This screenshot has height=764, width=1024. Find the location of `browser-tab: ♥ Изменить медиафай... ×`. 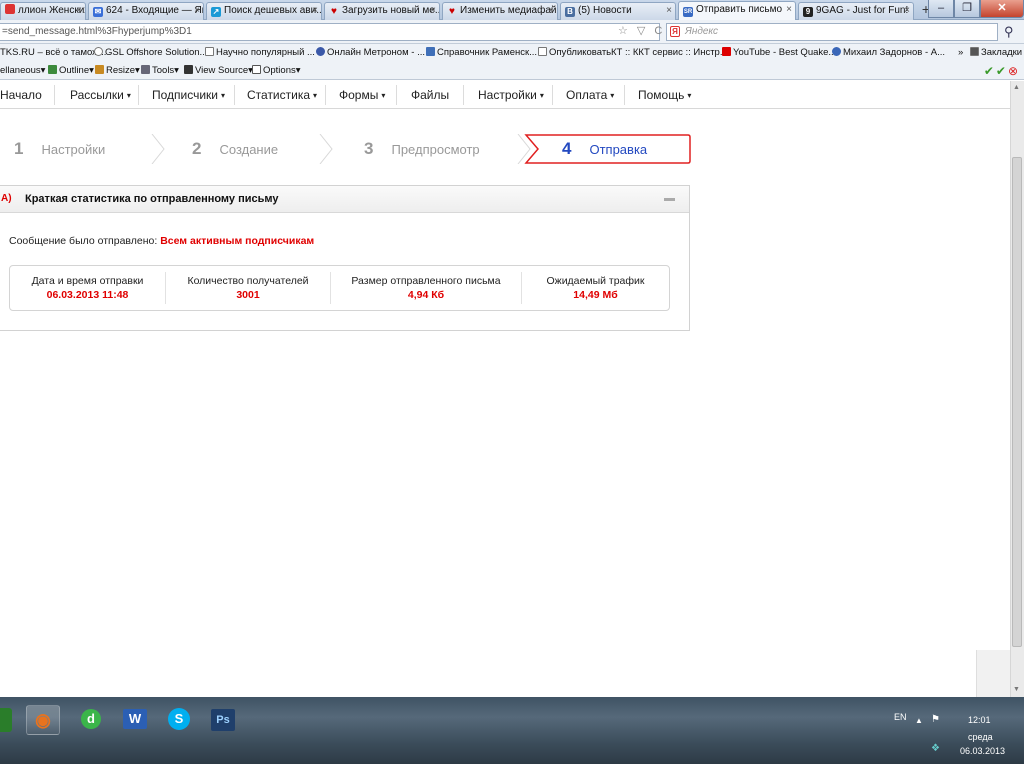

browser-tab: ♥ Изменить медиафай... × is located at coordinates (500, 11).